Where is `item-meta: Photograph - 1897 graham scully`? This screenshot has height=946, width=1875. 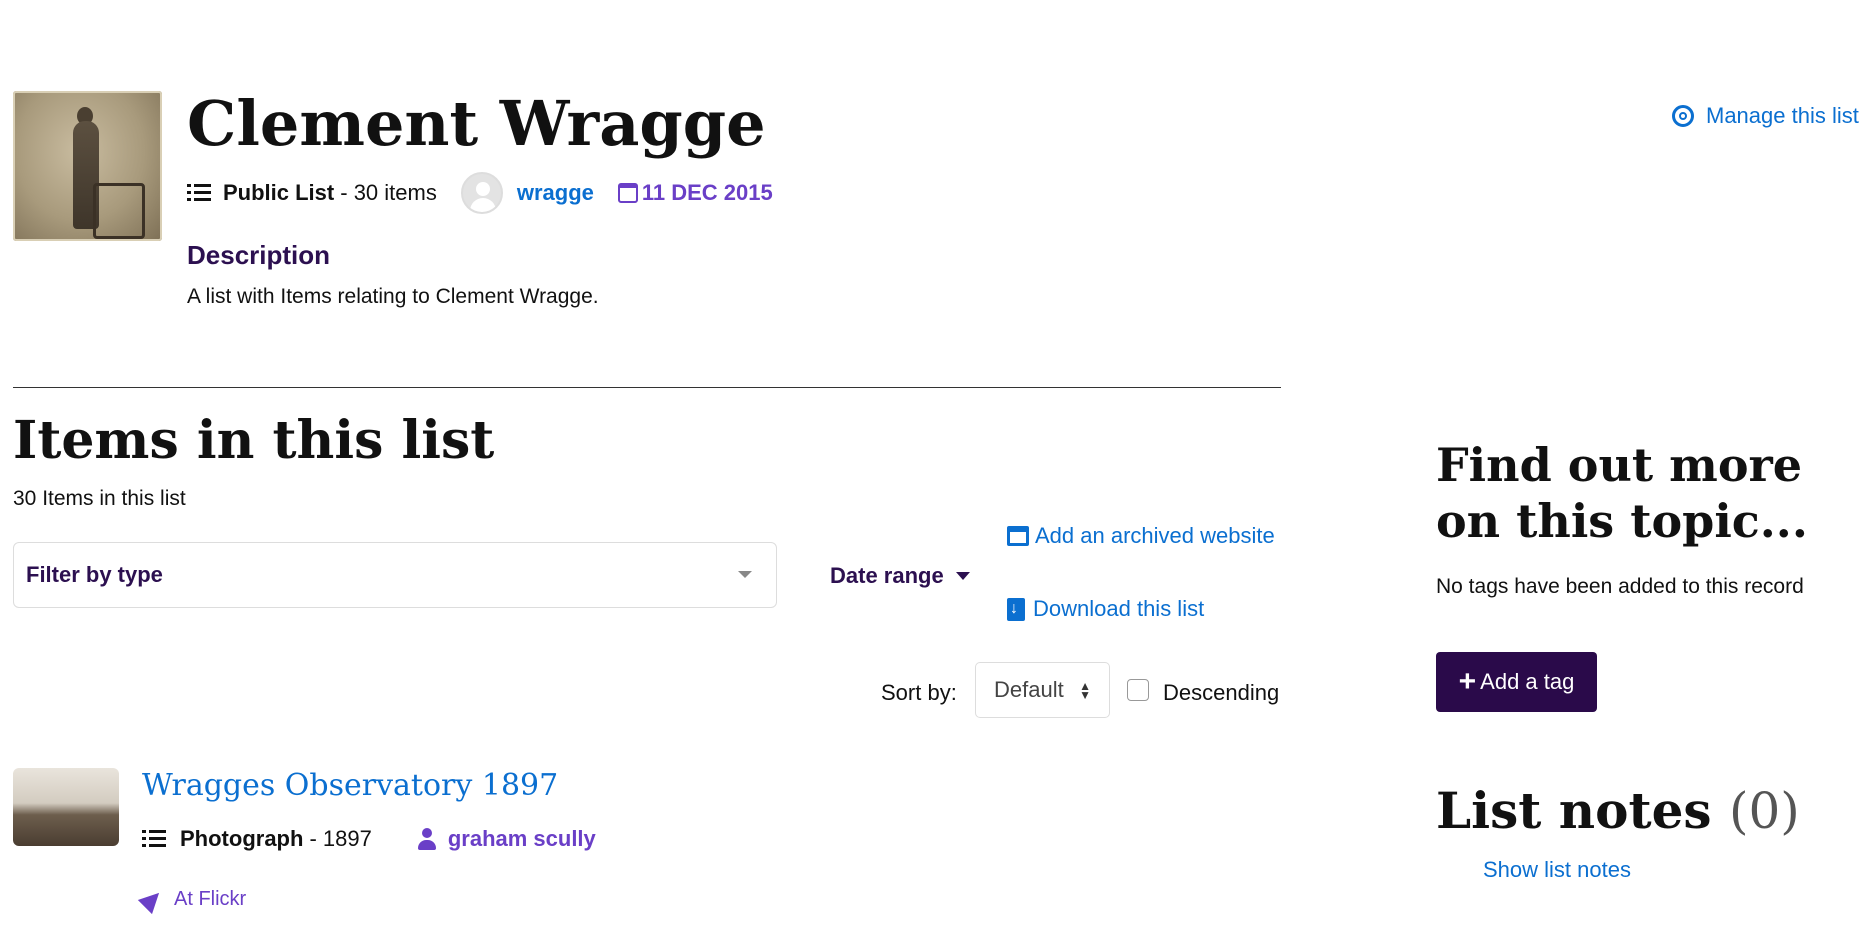
item-meta: Photograph - 1897 graham scully is located at coordinates (369, 839).